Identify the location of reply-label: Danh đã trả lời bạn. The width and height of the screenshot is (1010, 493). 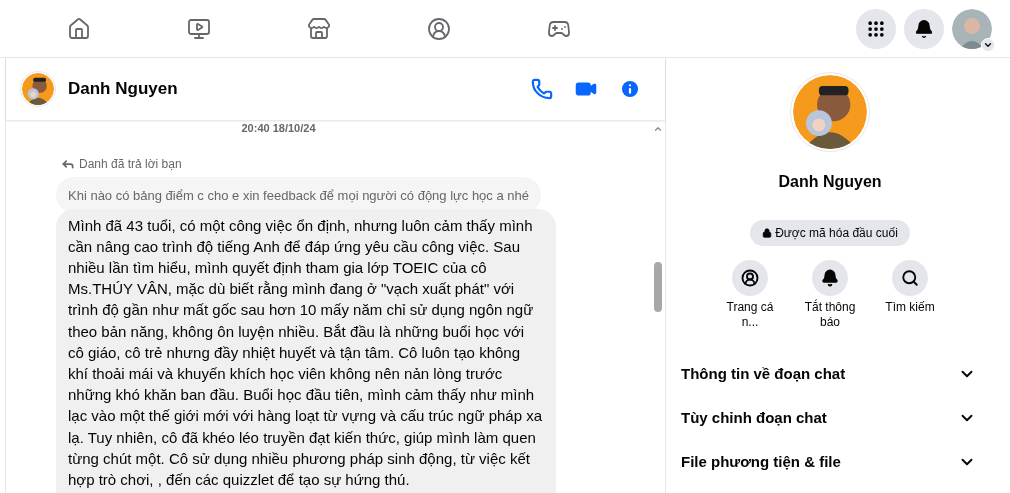
(130, 164).